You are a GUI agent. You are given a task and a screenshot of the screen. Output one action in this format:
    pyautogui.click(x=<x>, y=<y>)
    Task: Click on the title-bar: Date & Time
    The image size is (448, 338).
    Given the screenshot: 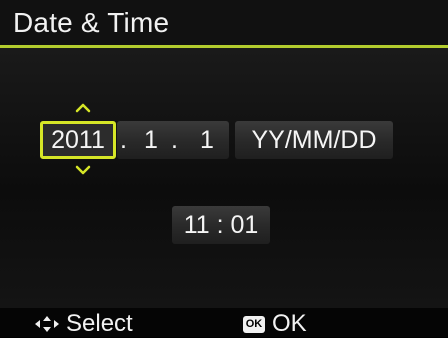 What is the action you would take?
    pyautogui.click(x=224, y=24)
    